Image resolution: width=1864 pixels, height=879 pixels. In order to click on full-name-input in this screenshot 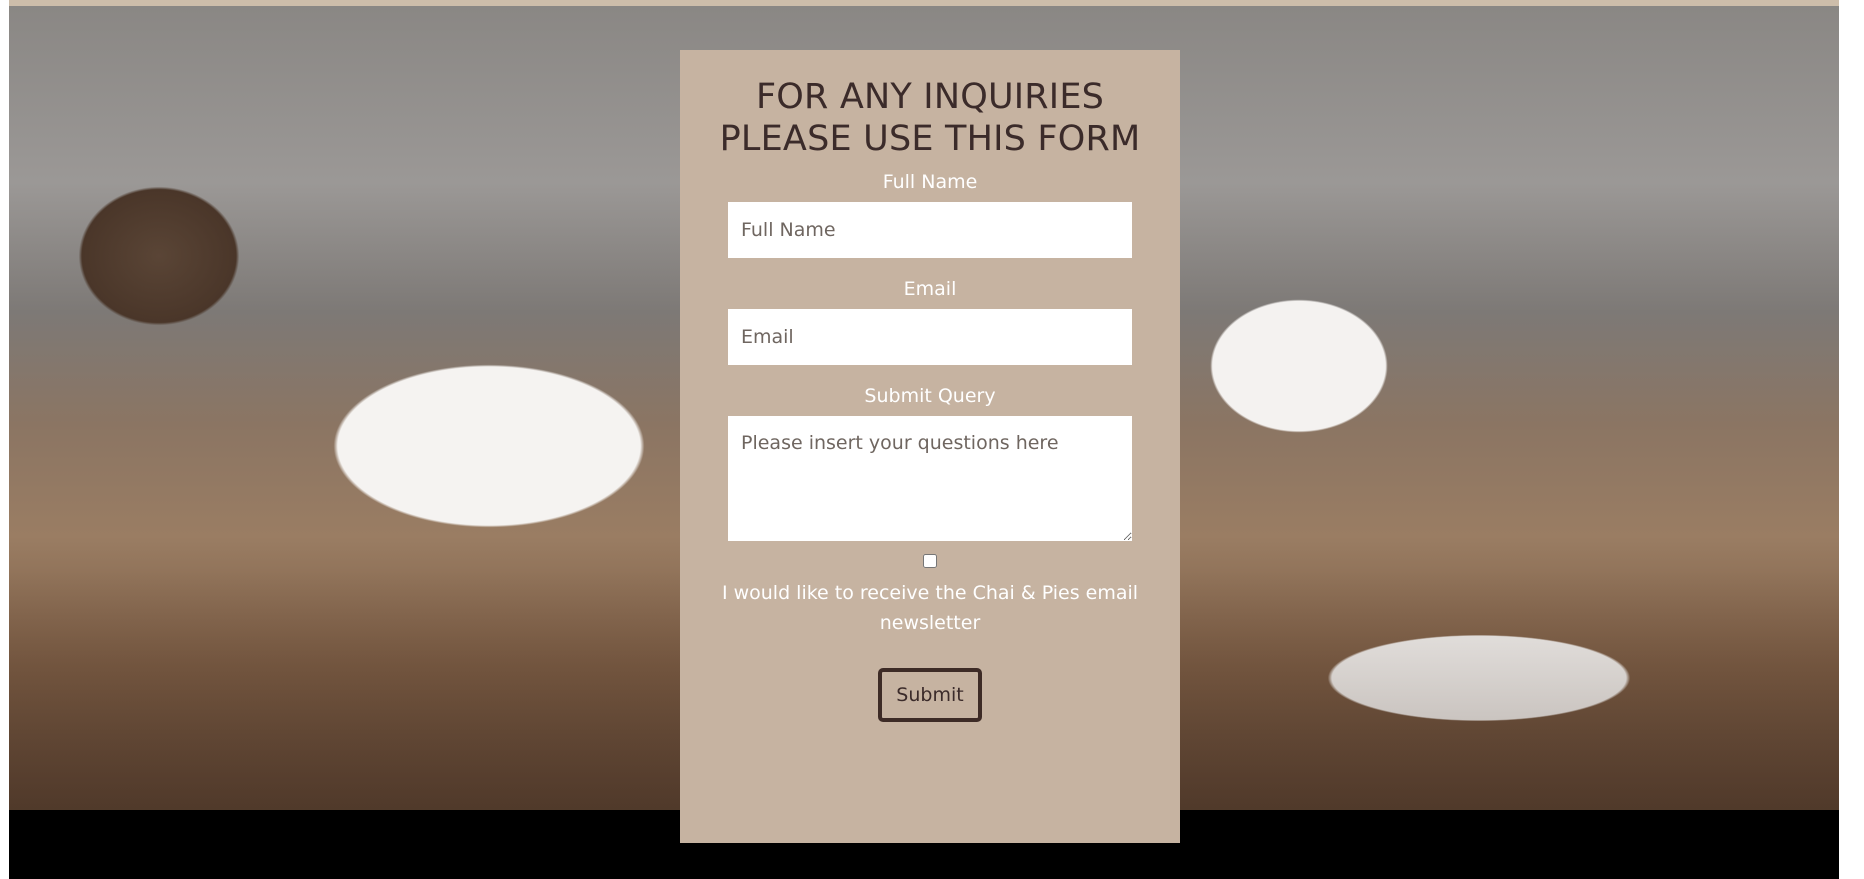, I will do `click(930, 230)`.